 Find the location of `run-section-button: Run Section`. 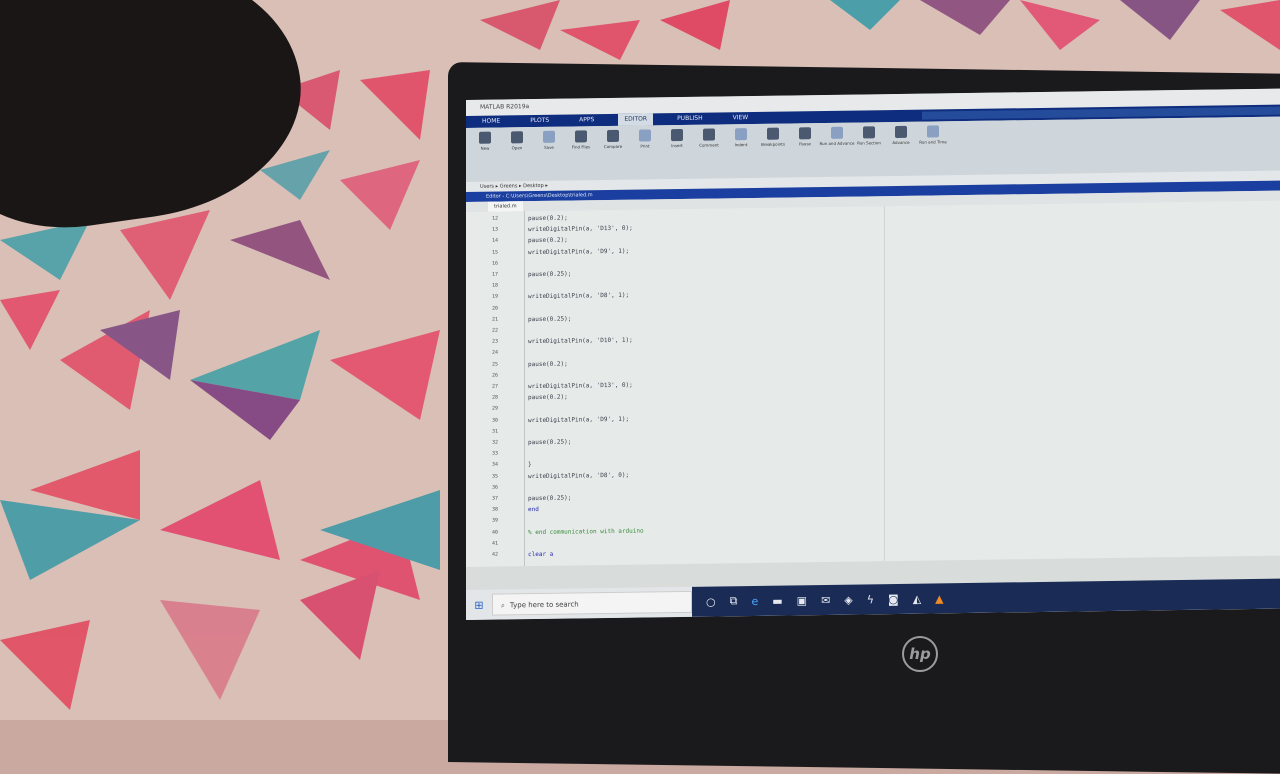

run-section-button: Run Section is located at coordinates (869, 149).